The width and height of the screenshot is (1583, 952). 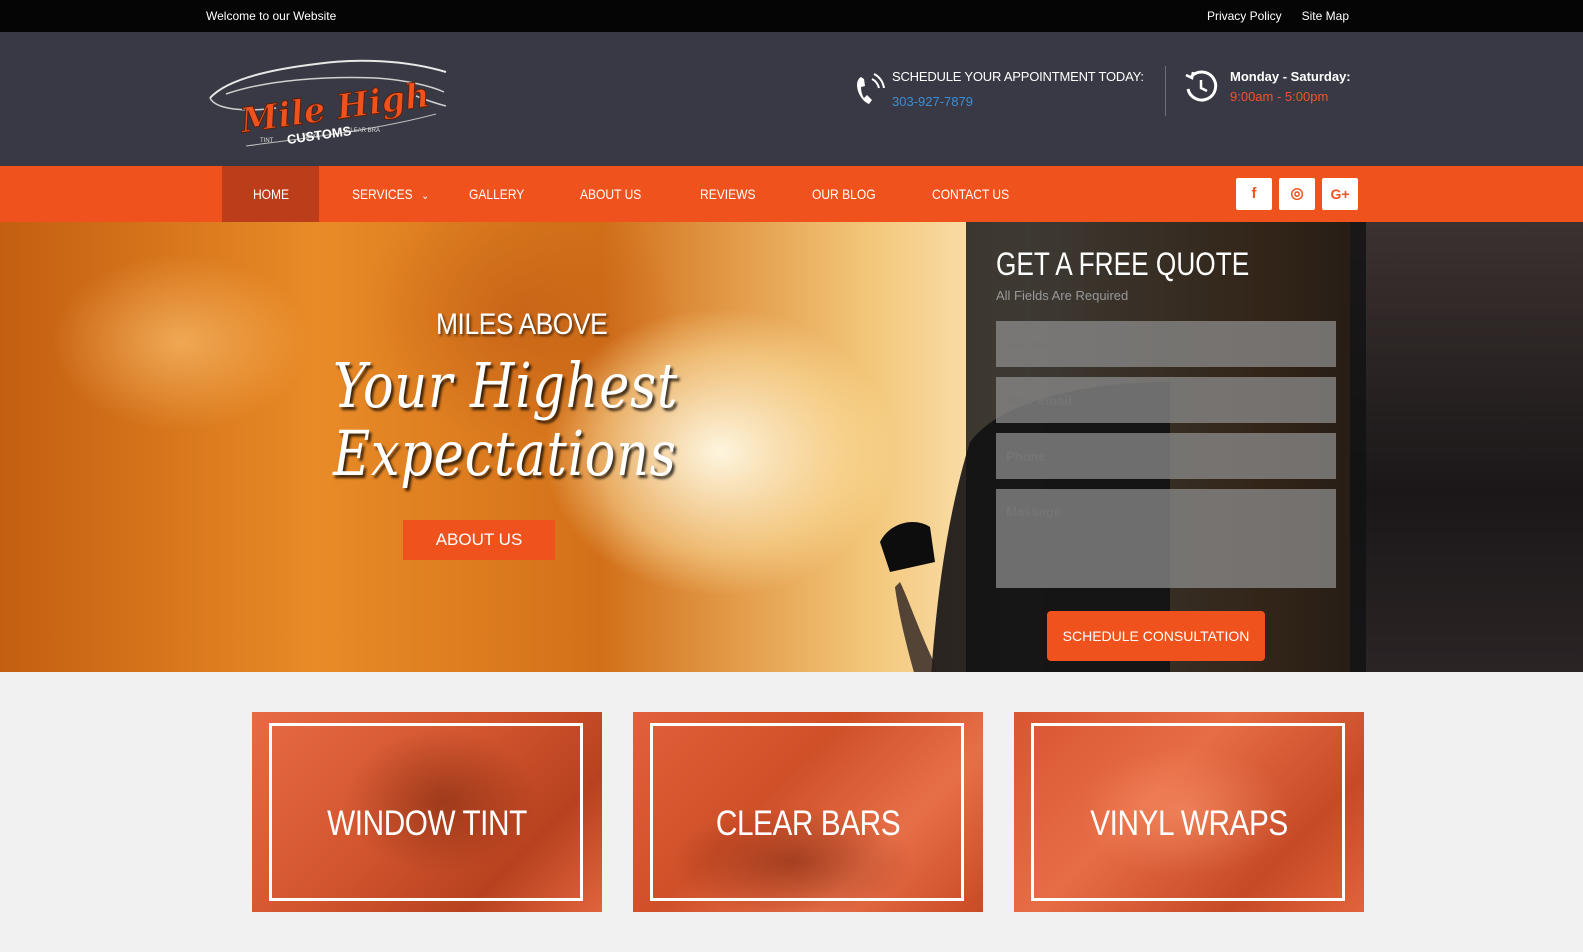 What do you see at coordinates (382, 194) in the screenshot?
I see `nav-services-label: SERVICES` at bounding box center [382, 194].